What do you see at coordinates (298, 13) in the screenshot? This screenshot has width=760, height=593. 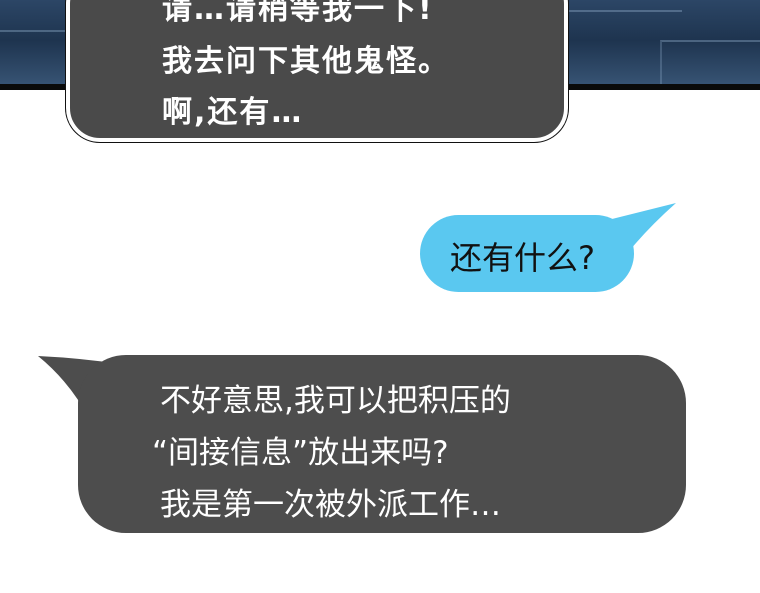 I see `bubble-line-1: 请…请稍等我一下!` at bounding box center [298, 13].